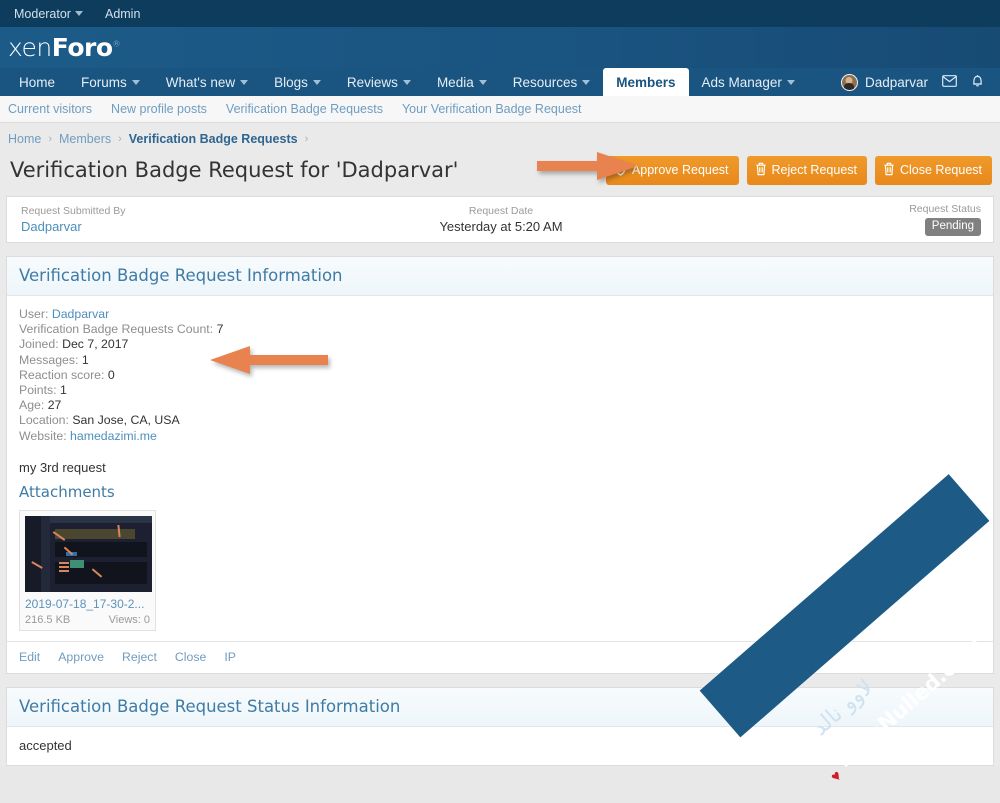  Describe the element at coordinates (492, 109) in the screenshot. I see `subnav-item-your-verification-badge-request: Your Verification Badge Request` at that location.